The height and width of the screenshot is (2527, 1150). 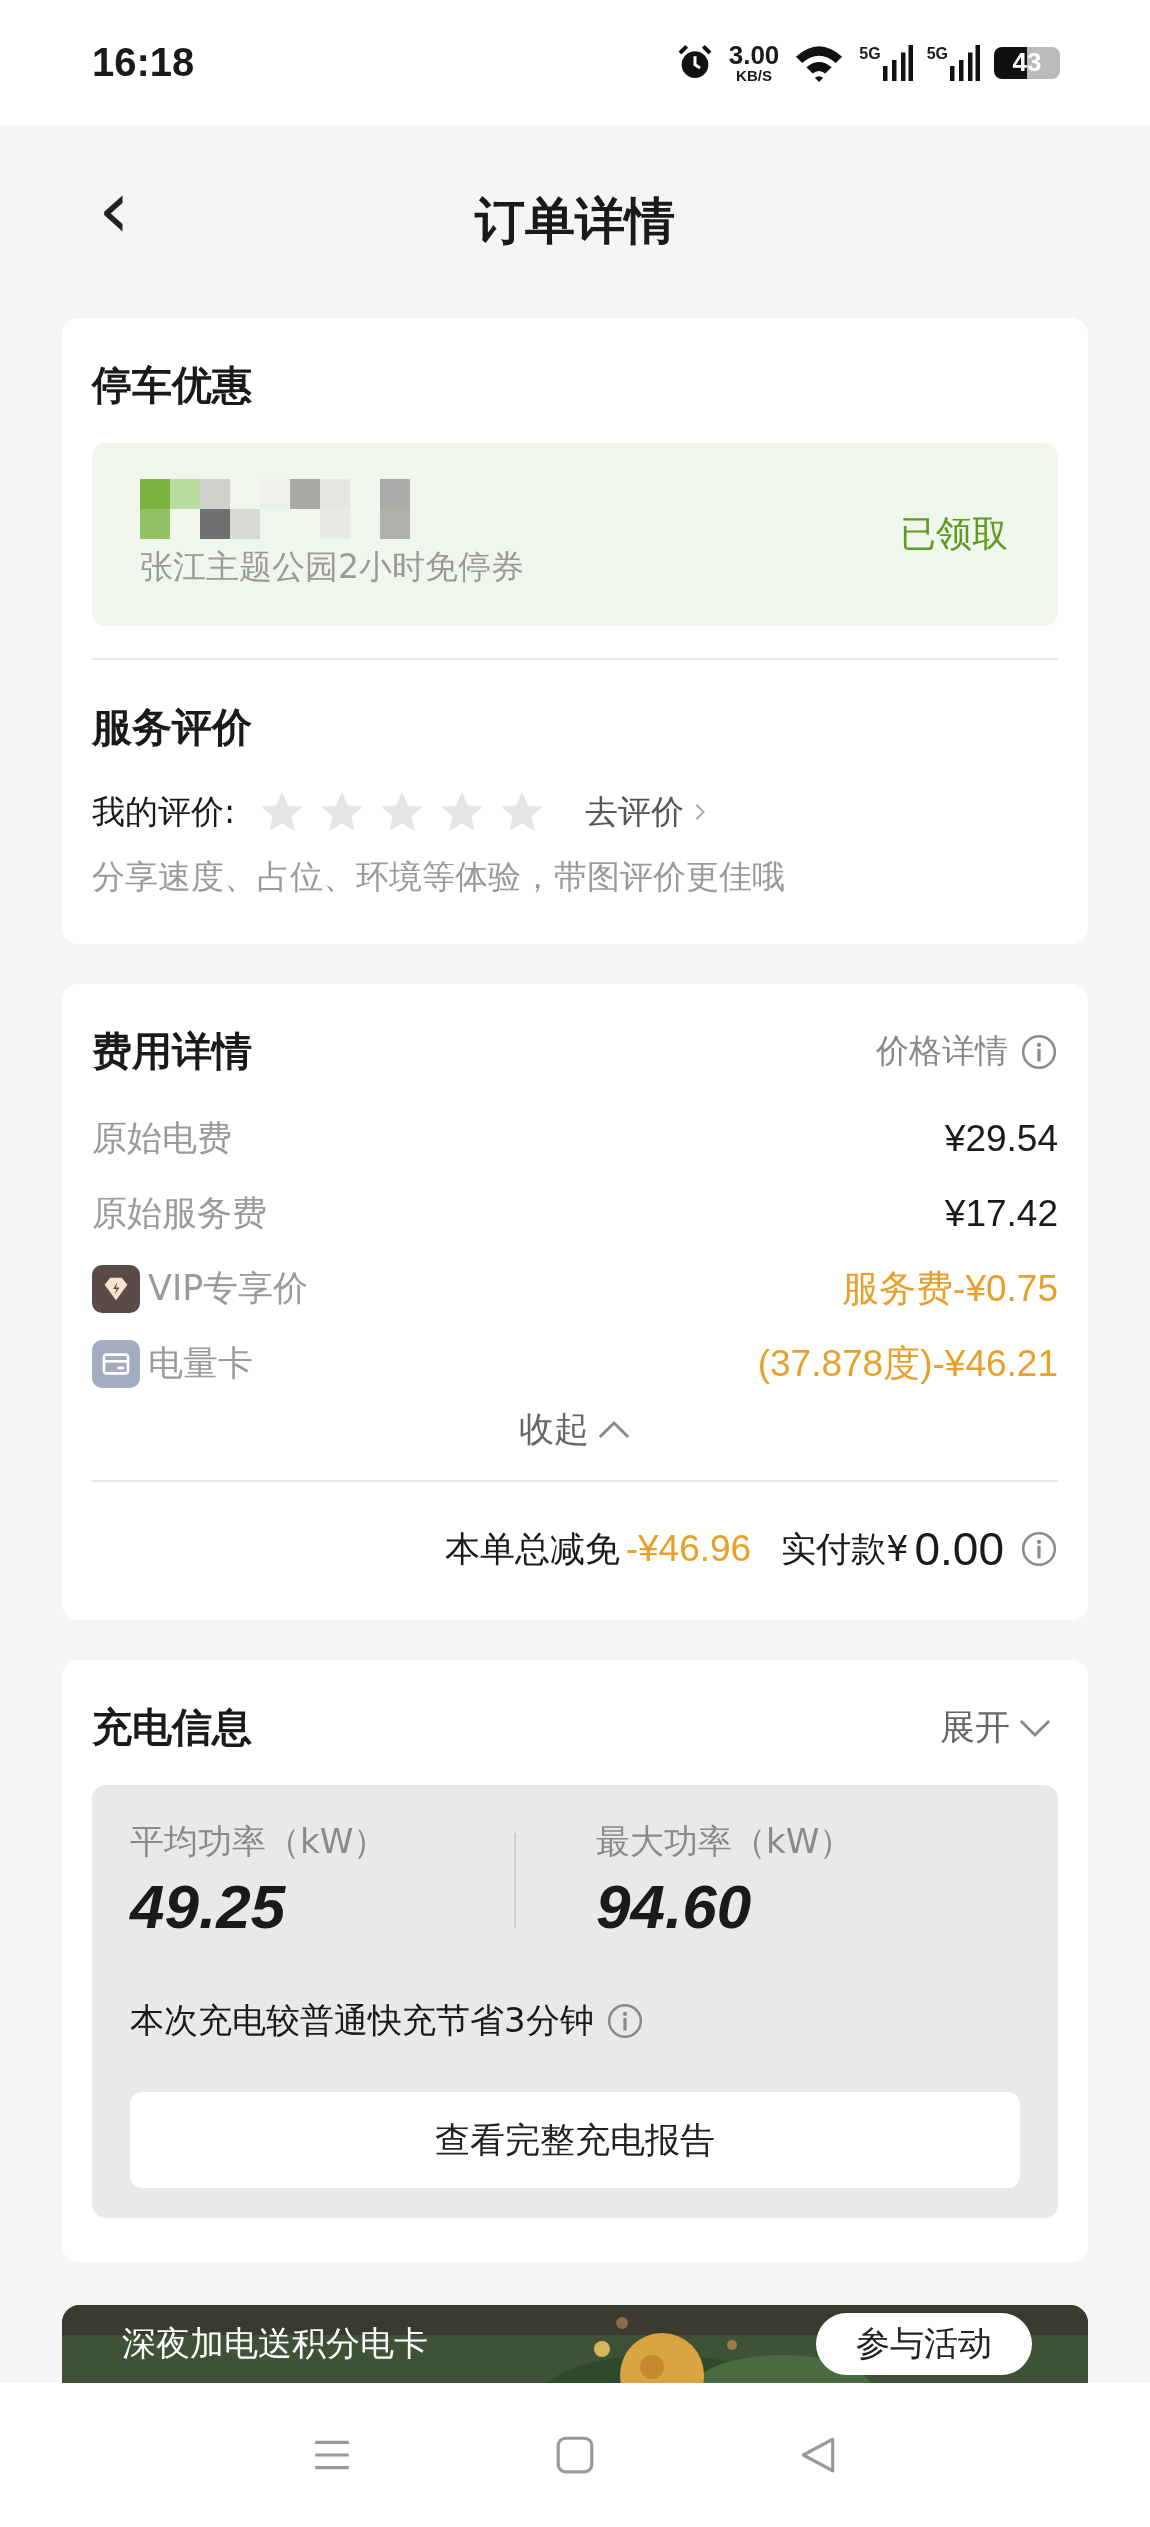 I want to click on stat-label: 平均功率（kW）, so click(x=259, y=1841).